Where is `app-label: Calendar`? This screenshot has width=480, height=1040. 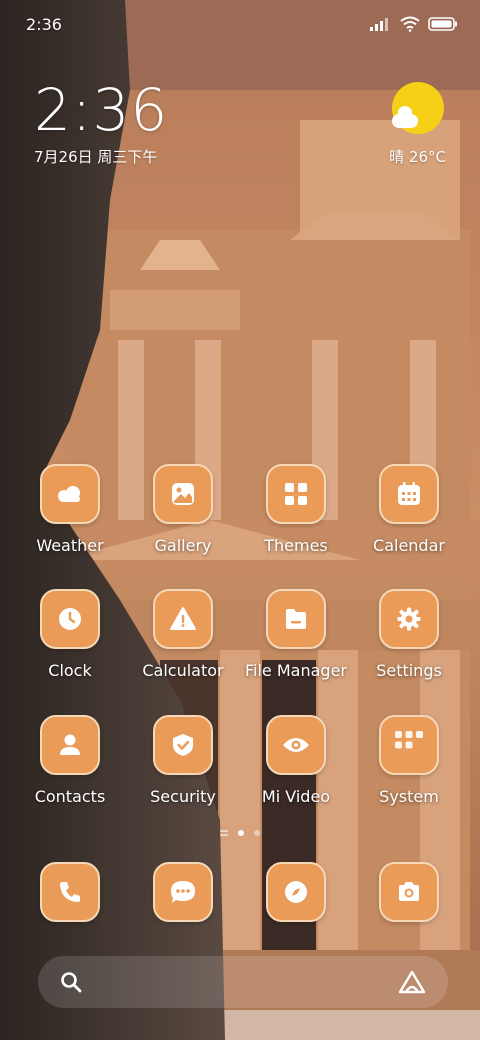 app-label: Calendar is located at coordinates (409, 545).